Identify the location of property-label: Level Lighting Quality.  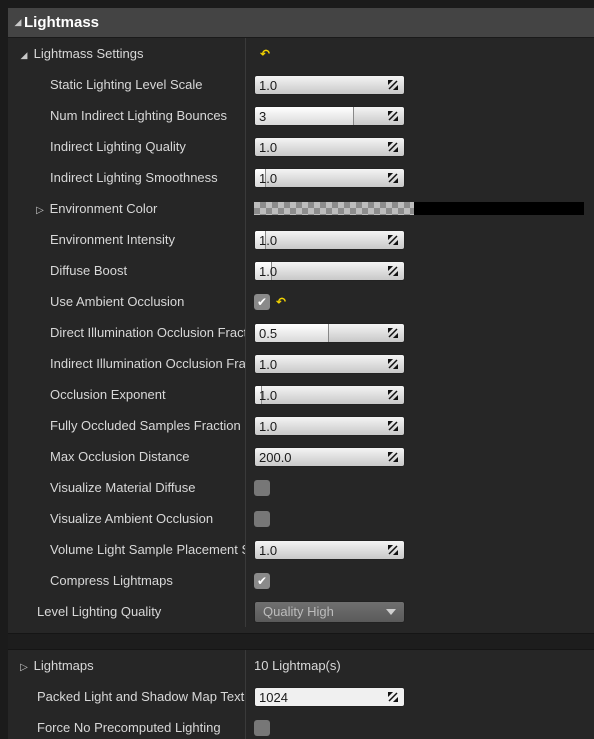
(99, 611).